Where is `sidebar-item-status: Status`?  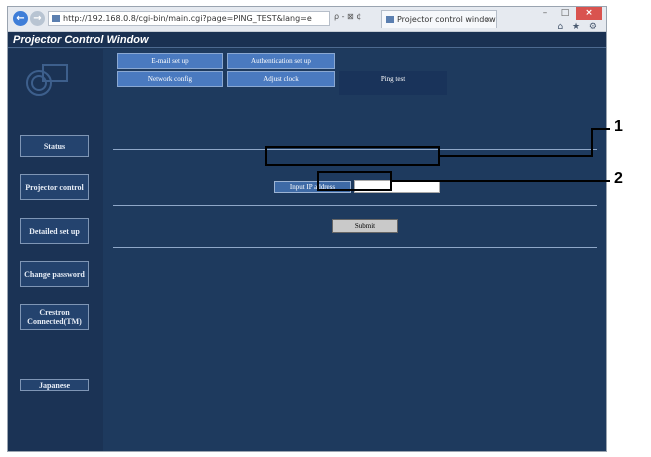 sidebar-item-status: Status is located at coordinates (54, 146).